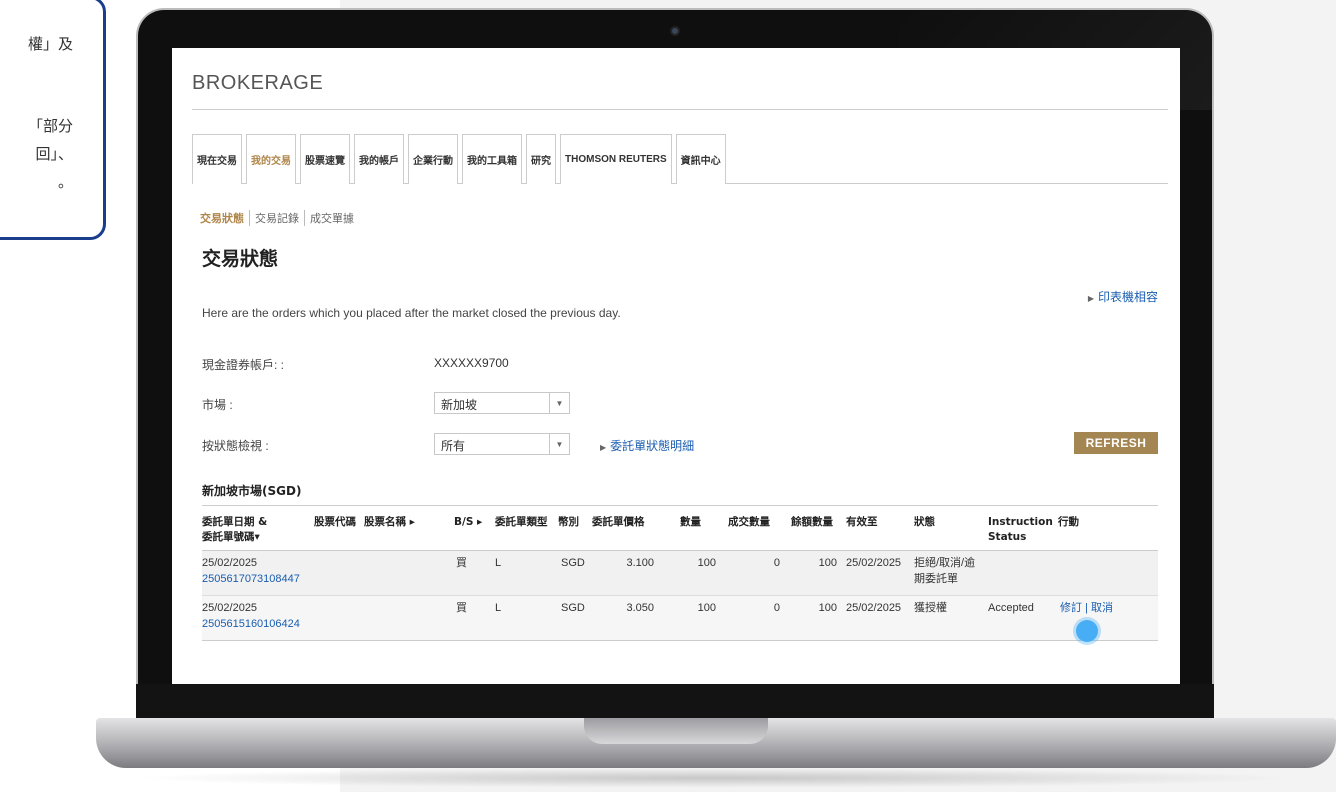  Describe the element at coordinates (568, 522) in the screenshot. I see `header-currency: 幣別` at that location.